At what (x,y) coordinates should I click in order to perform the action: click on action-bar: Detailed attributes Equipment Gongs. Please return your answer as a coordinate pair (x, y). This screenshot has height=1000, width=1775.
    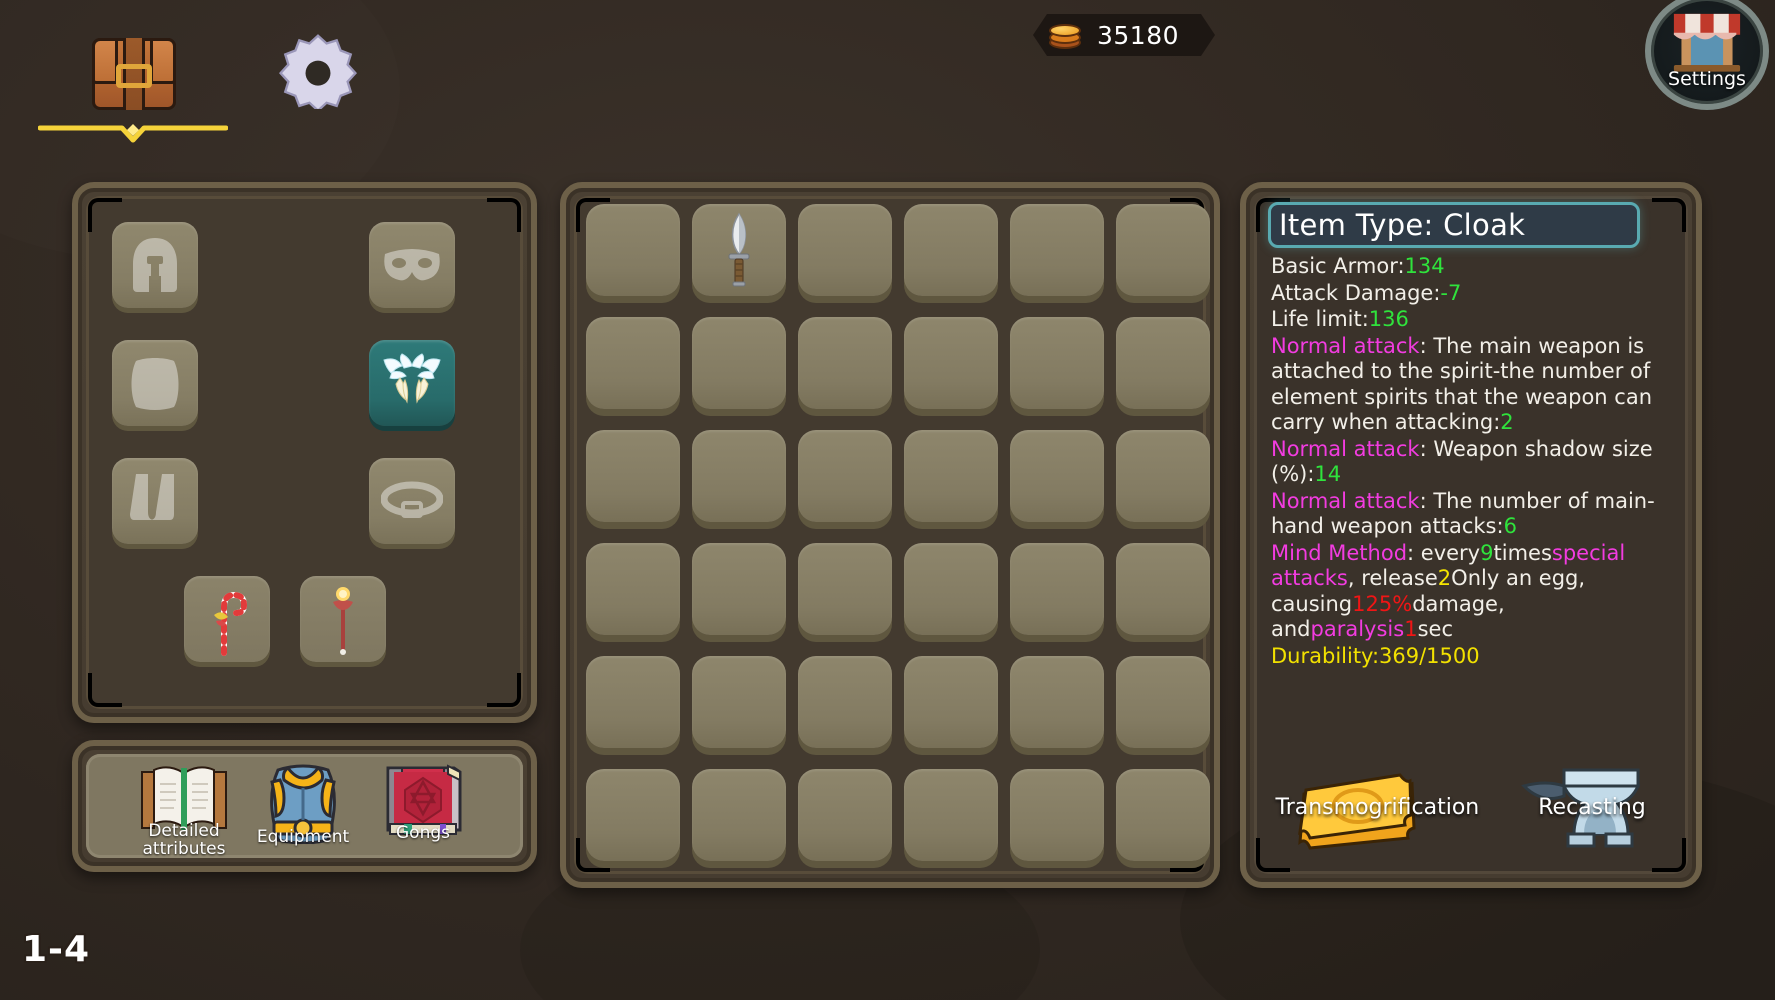
    Looking at the image, I should click on (304, 806).